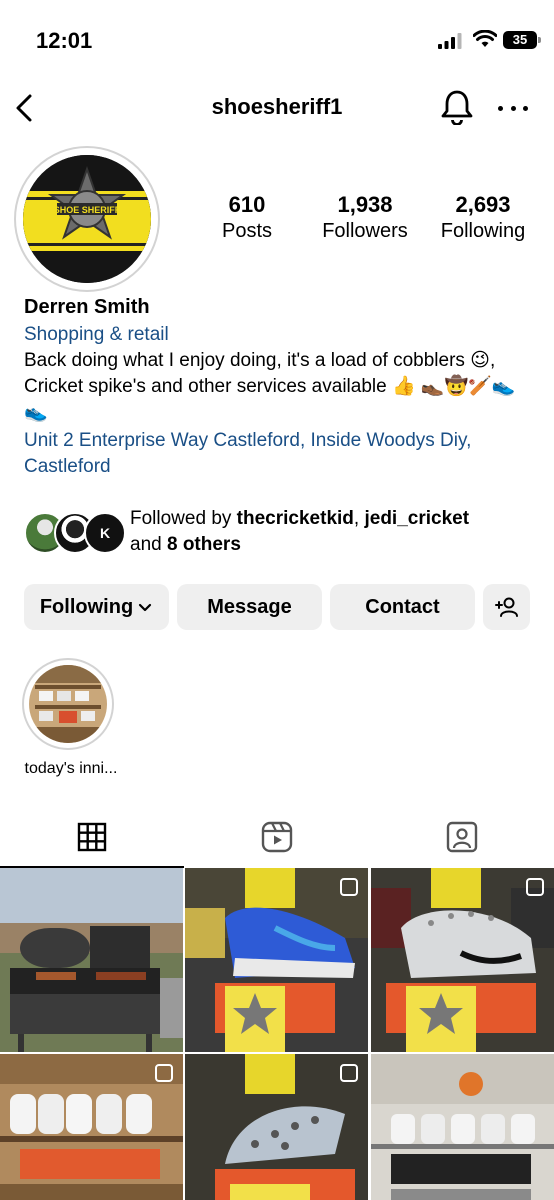 The image size is (554, 1200). Describe the element at coordinates (277, 40) in the screenshot. I see `status-bar: 12:01 35` at that location.